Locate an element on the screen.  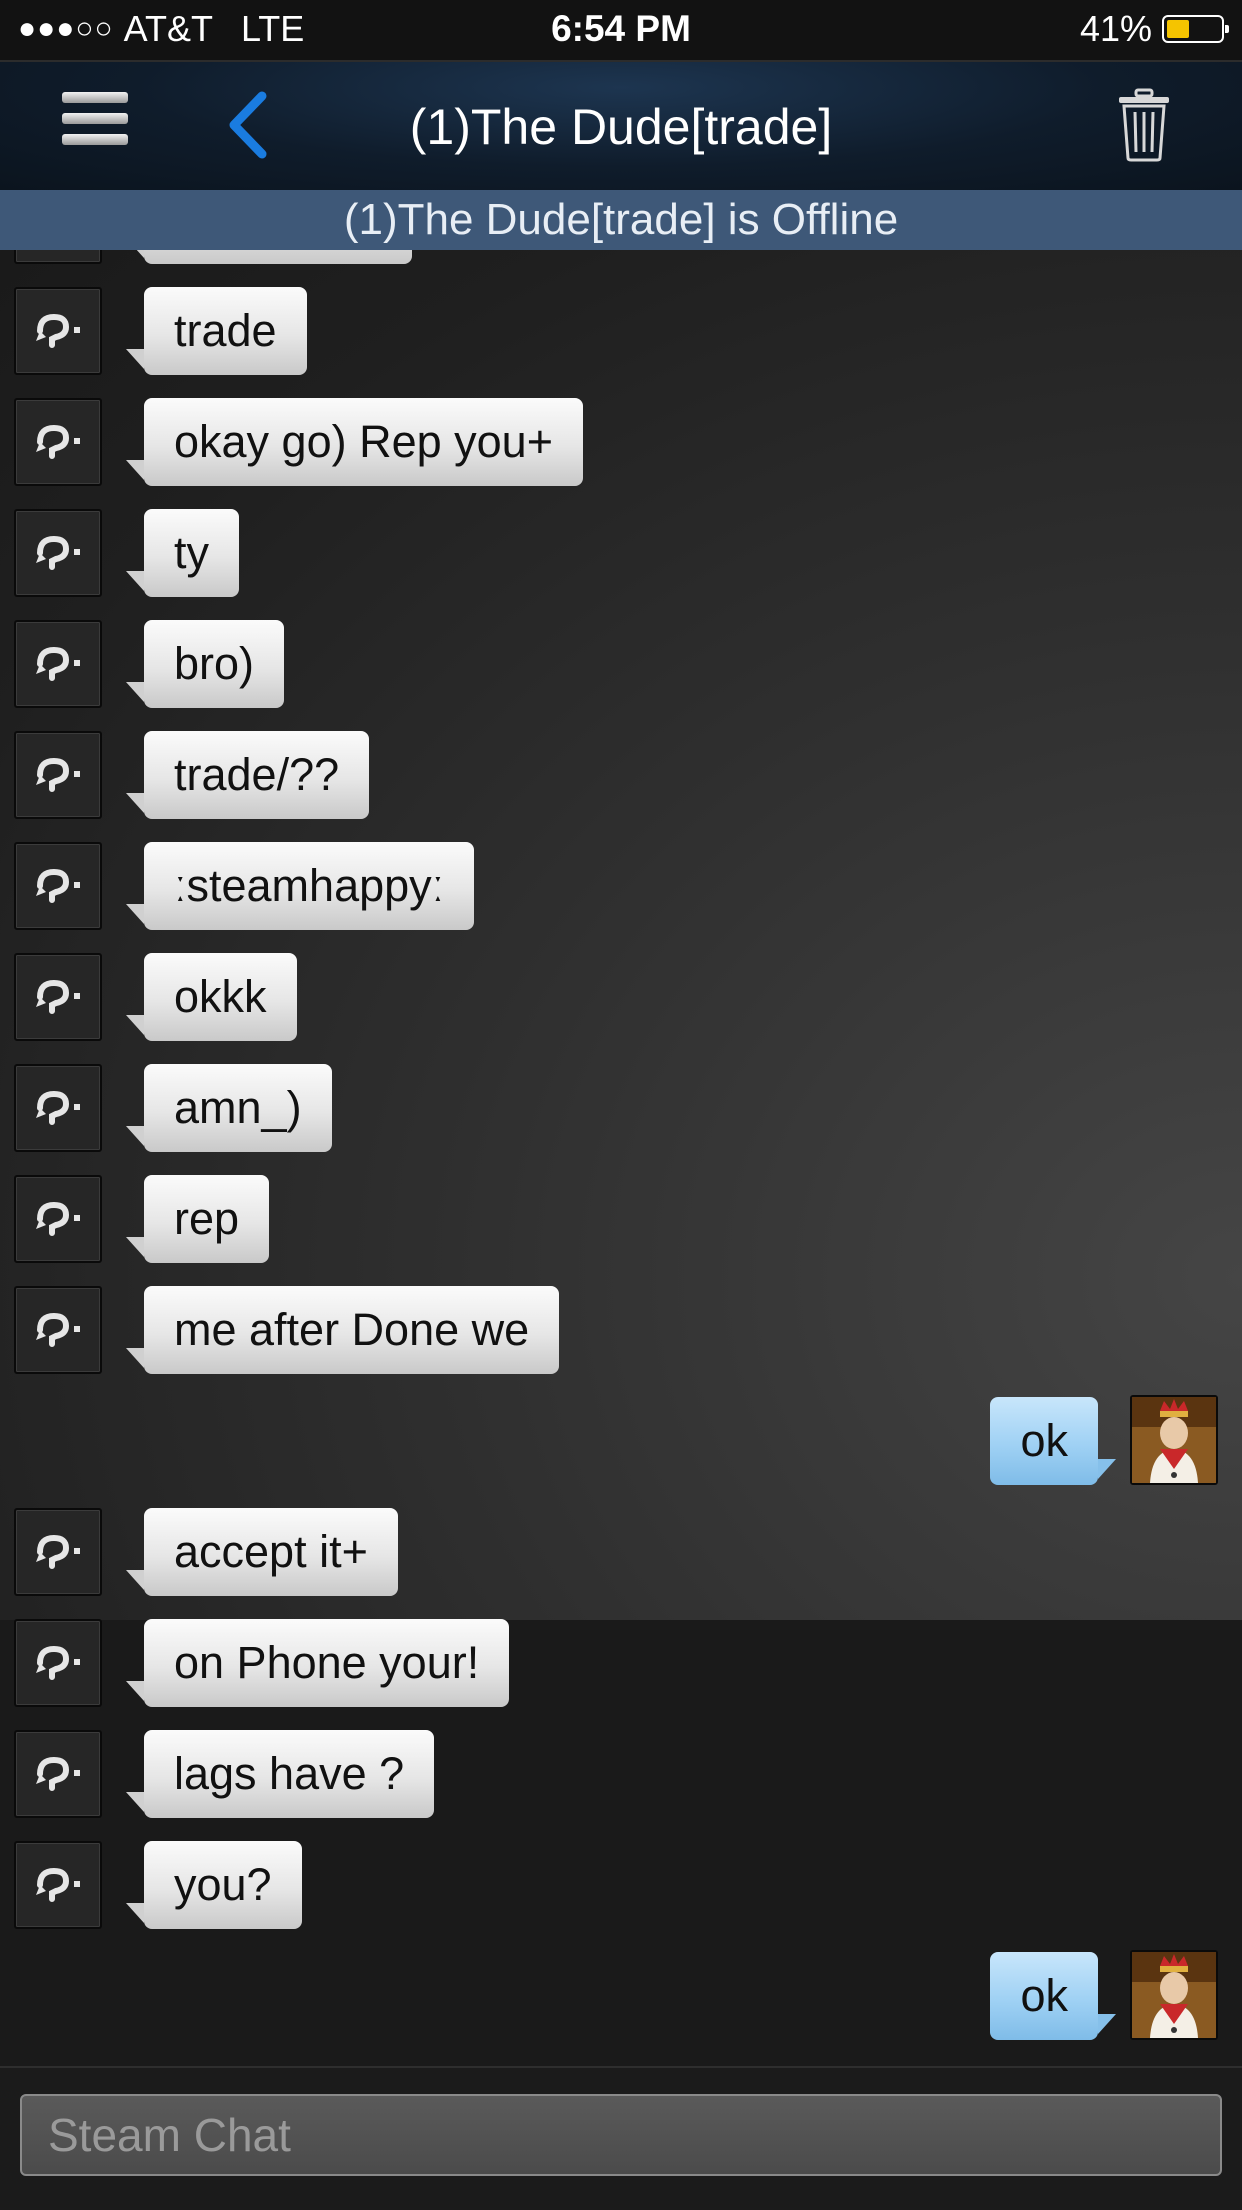
conversation-title: (1)The Dude[trade] is located at coordinates (621, 127).